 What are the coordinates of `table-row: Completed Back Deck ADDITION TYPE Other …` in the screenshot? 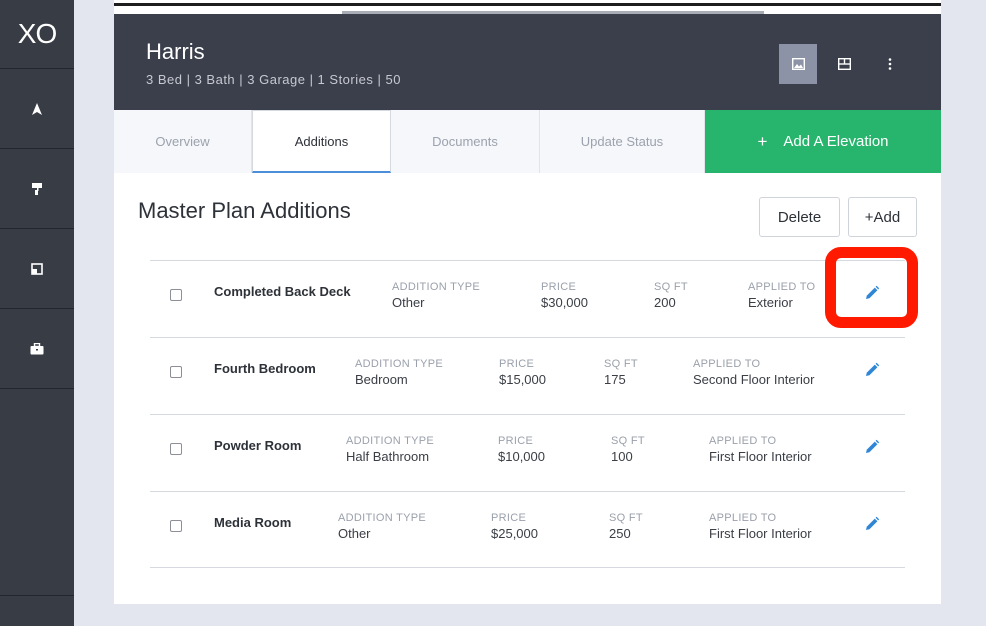 It's located at (527, 298).